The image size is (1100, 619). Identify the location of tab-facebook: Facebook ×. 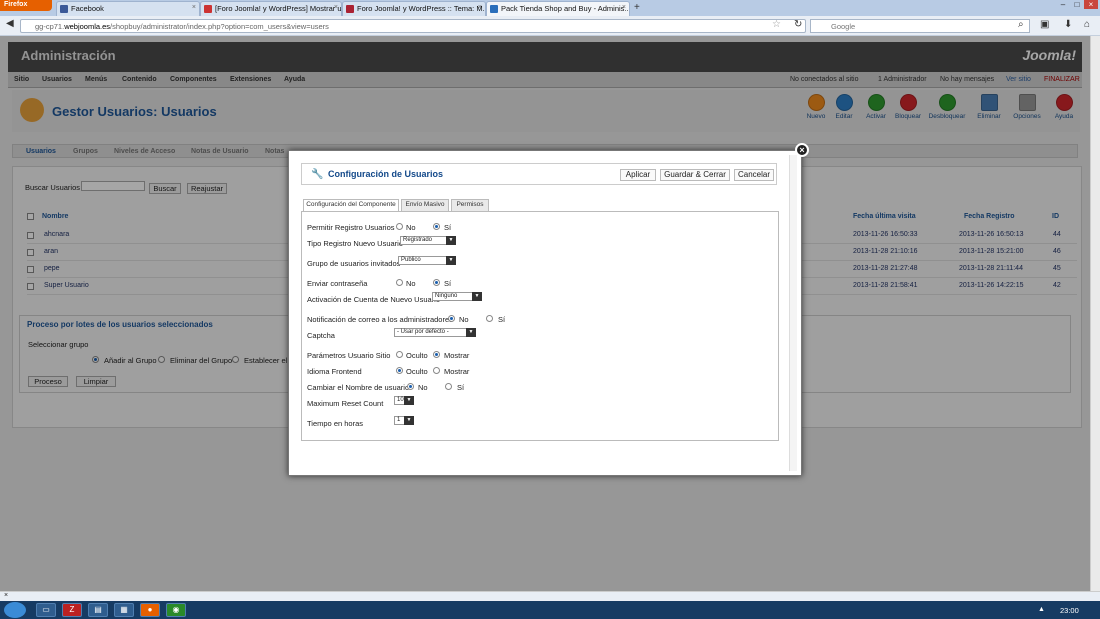
(128, 8).